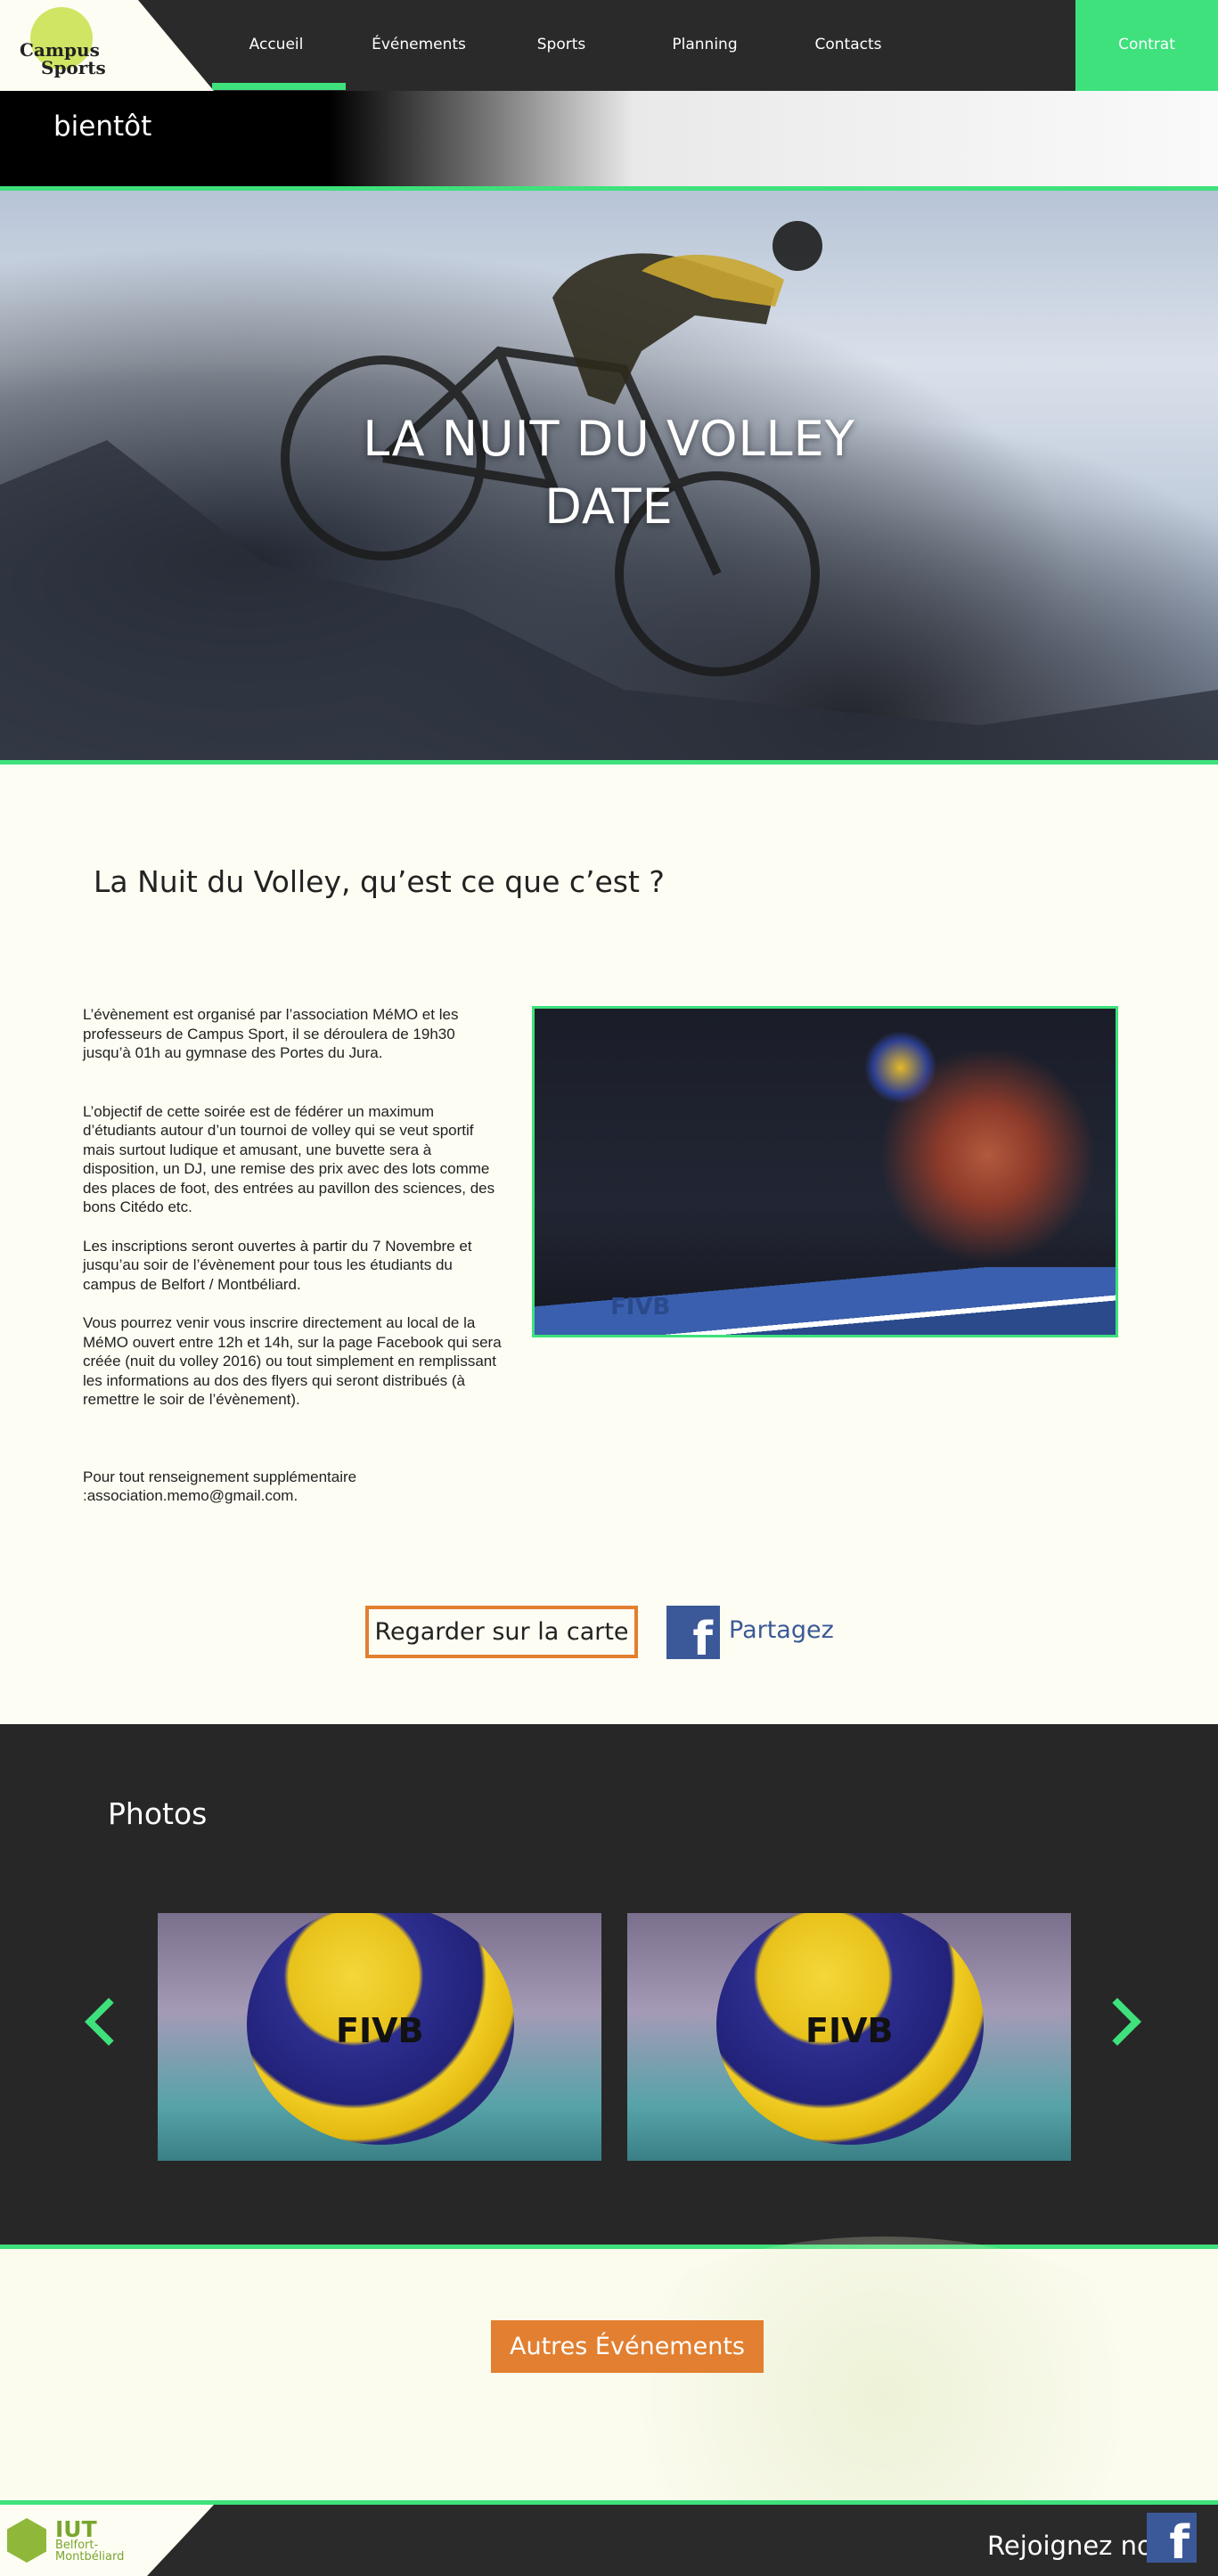 The height and width of the screenshot is (2576, 1218). What do you see at coordinates (609, 473) in the screenshot?
I see `hero-title: LA NUIT DU VOLLEY DATE` at bounding box center [609, 473].